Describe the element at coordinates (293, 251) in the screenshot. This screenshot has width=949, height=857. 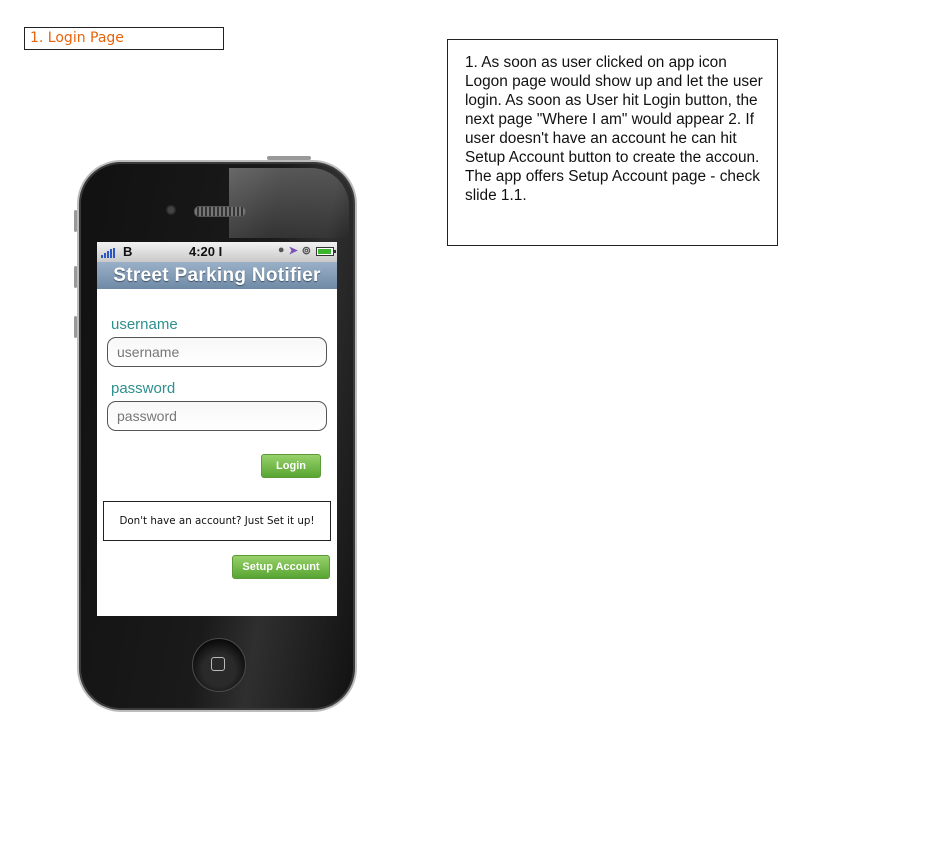
I see `location-icon: ➤` at that location.